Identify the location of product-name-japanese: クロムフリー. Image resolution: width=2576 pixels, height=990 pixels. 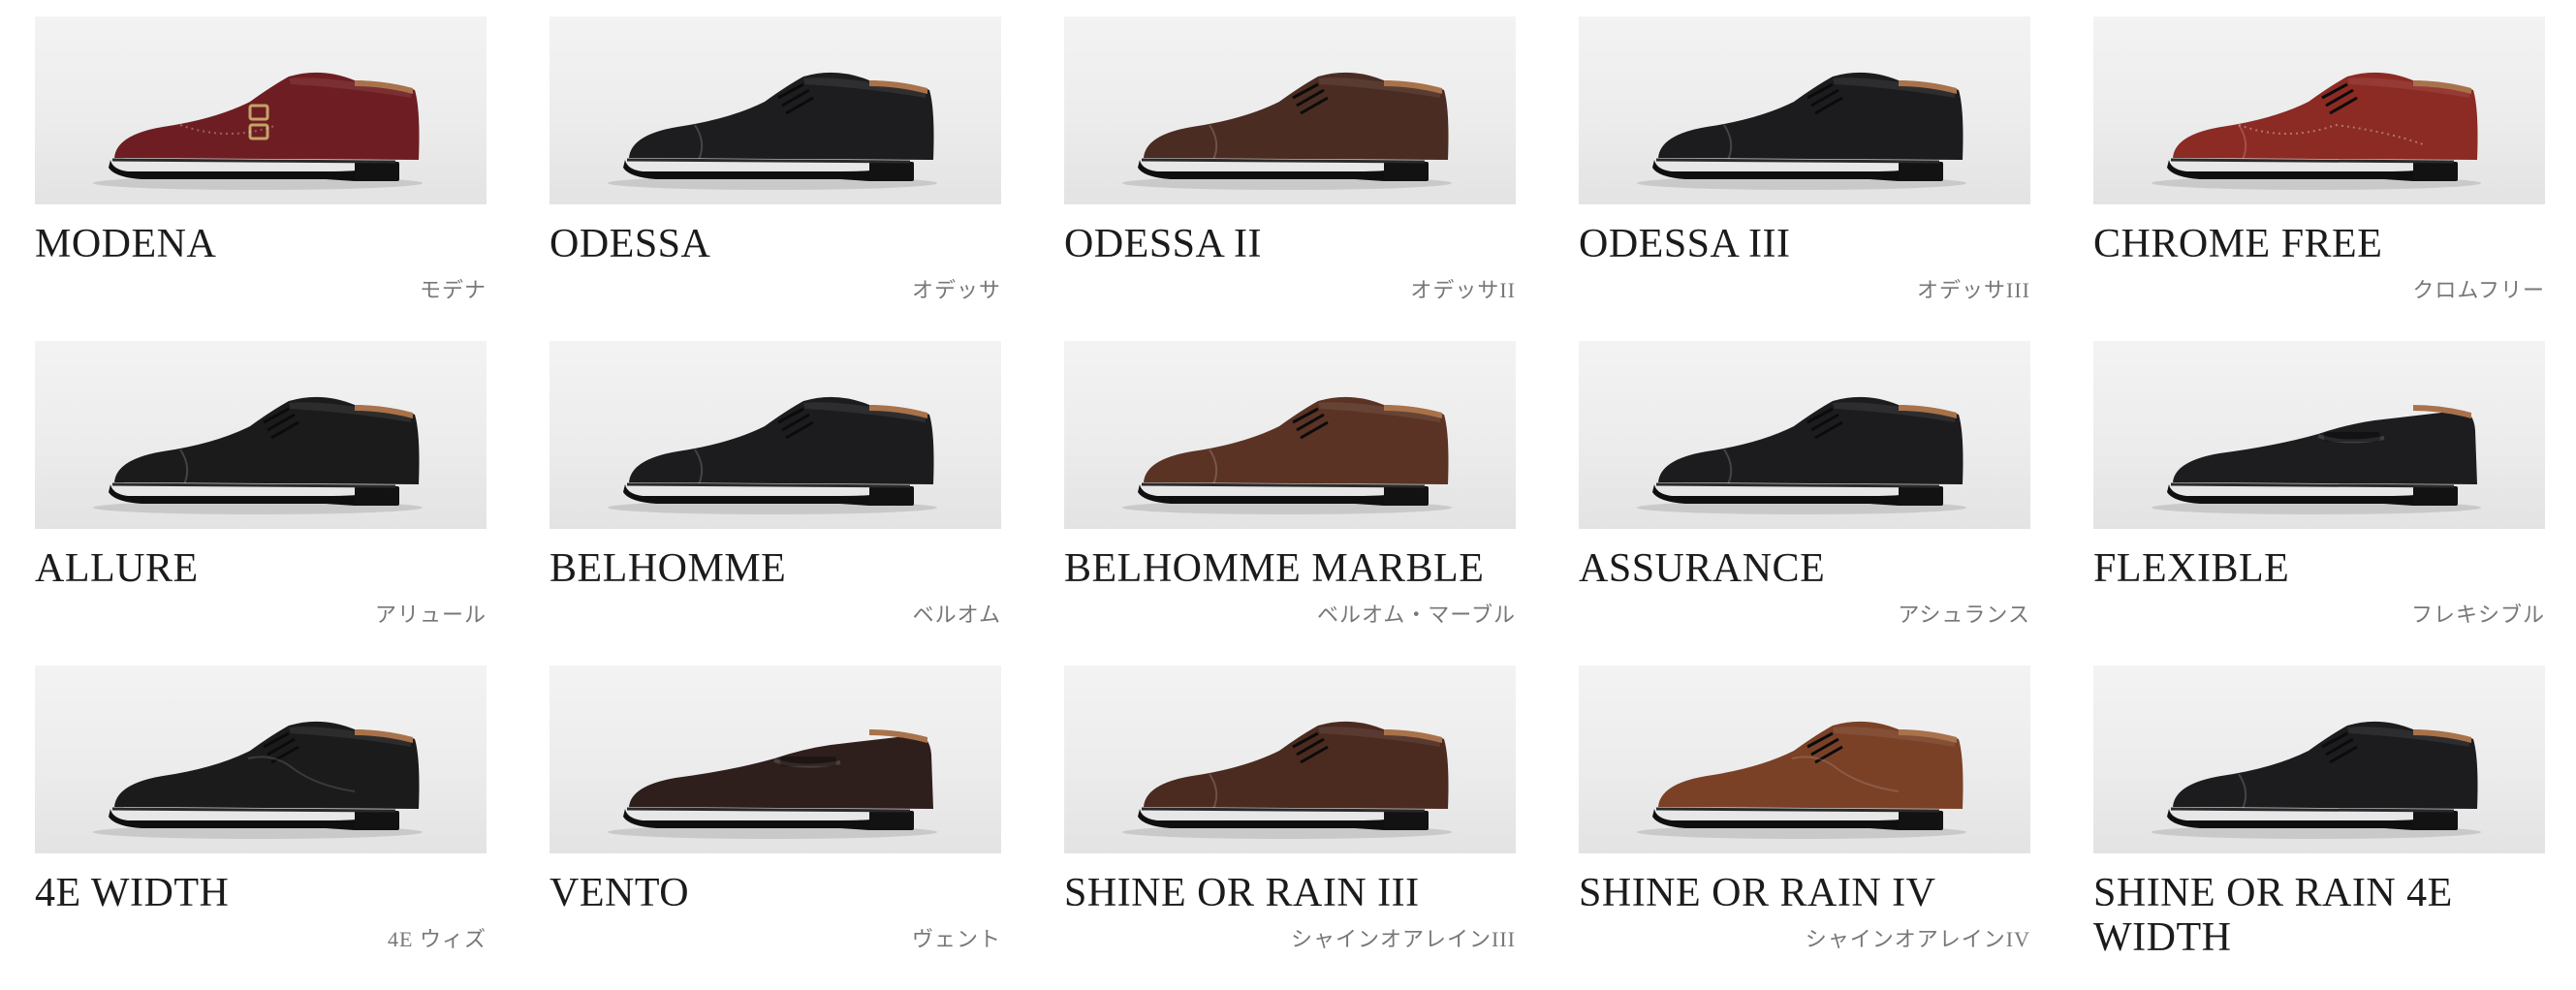
(2478, 290).